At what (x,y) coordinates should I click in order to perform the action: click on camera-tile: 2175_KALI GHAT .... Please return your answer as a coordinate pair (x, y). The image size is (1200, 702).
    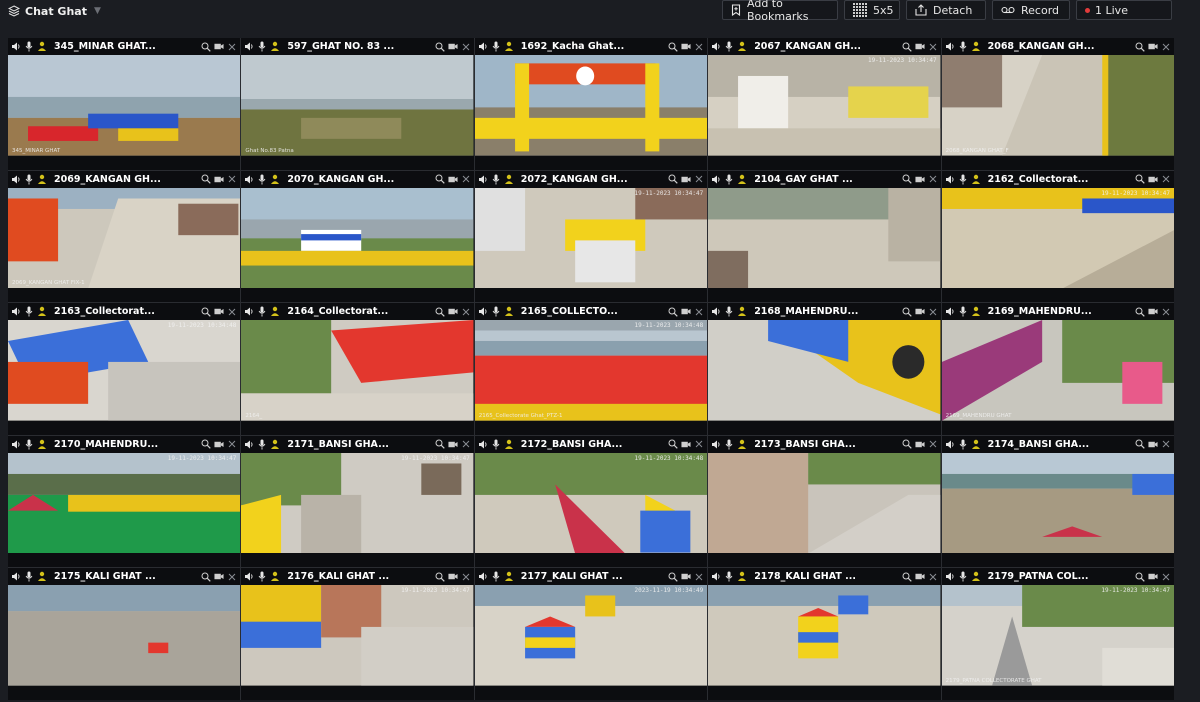
    Looking at the image, I should click on (124, 634).